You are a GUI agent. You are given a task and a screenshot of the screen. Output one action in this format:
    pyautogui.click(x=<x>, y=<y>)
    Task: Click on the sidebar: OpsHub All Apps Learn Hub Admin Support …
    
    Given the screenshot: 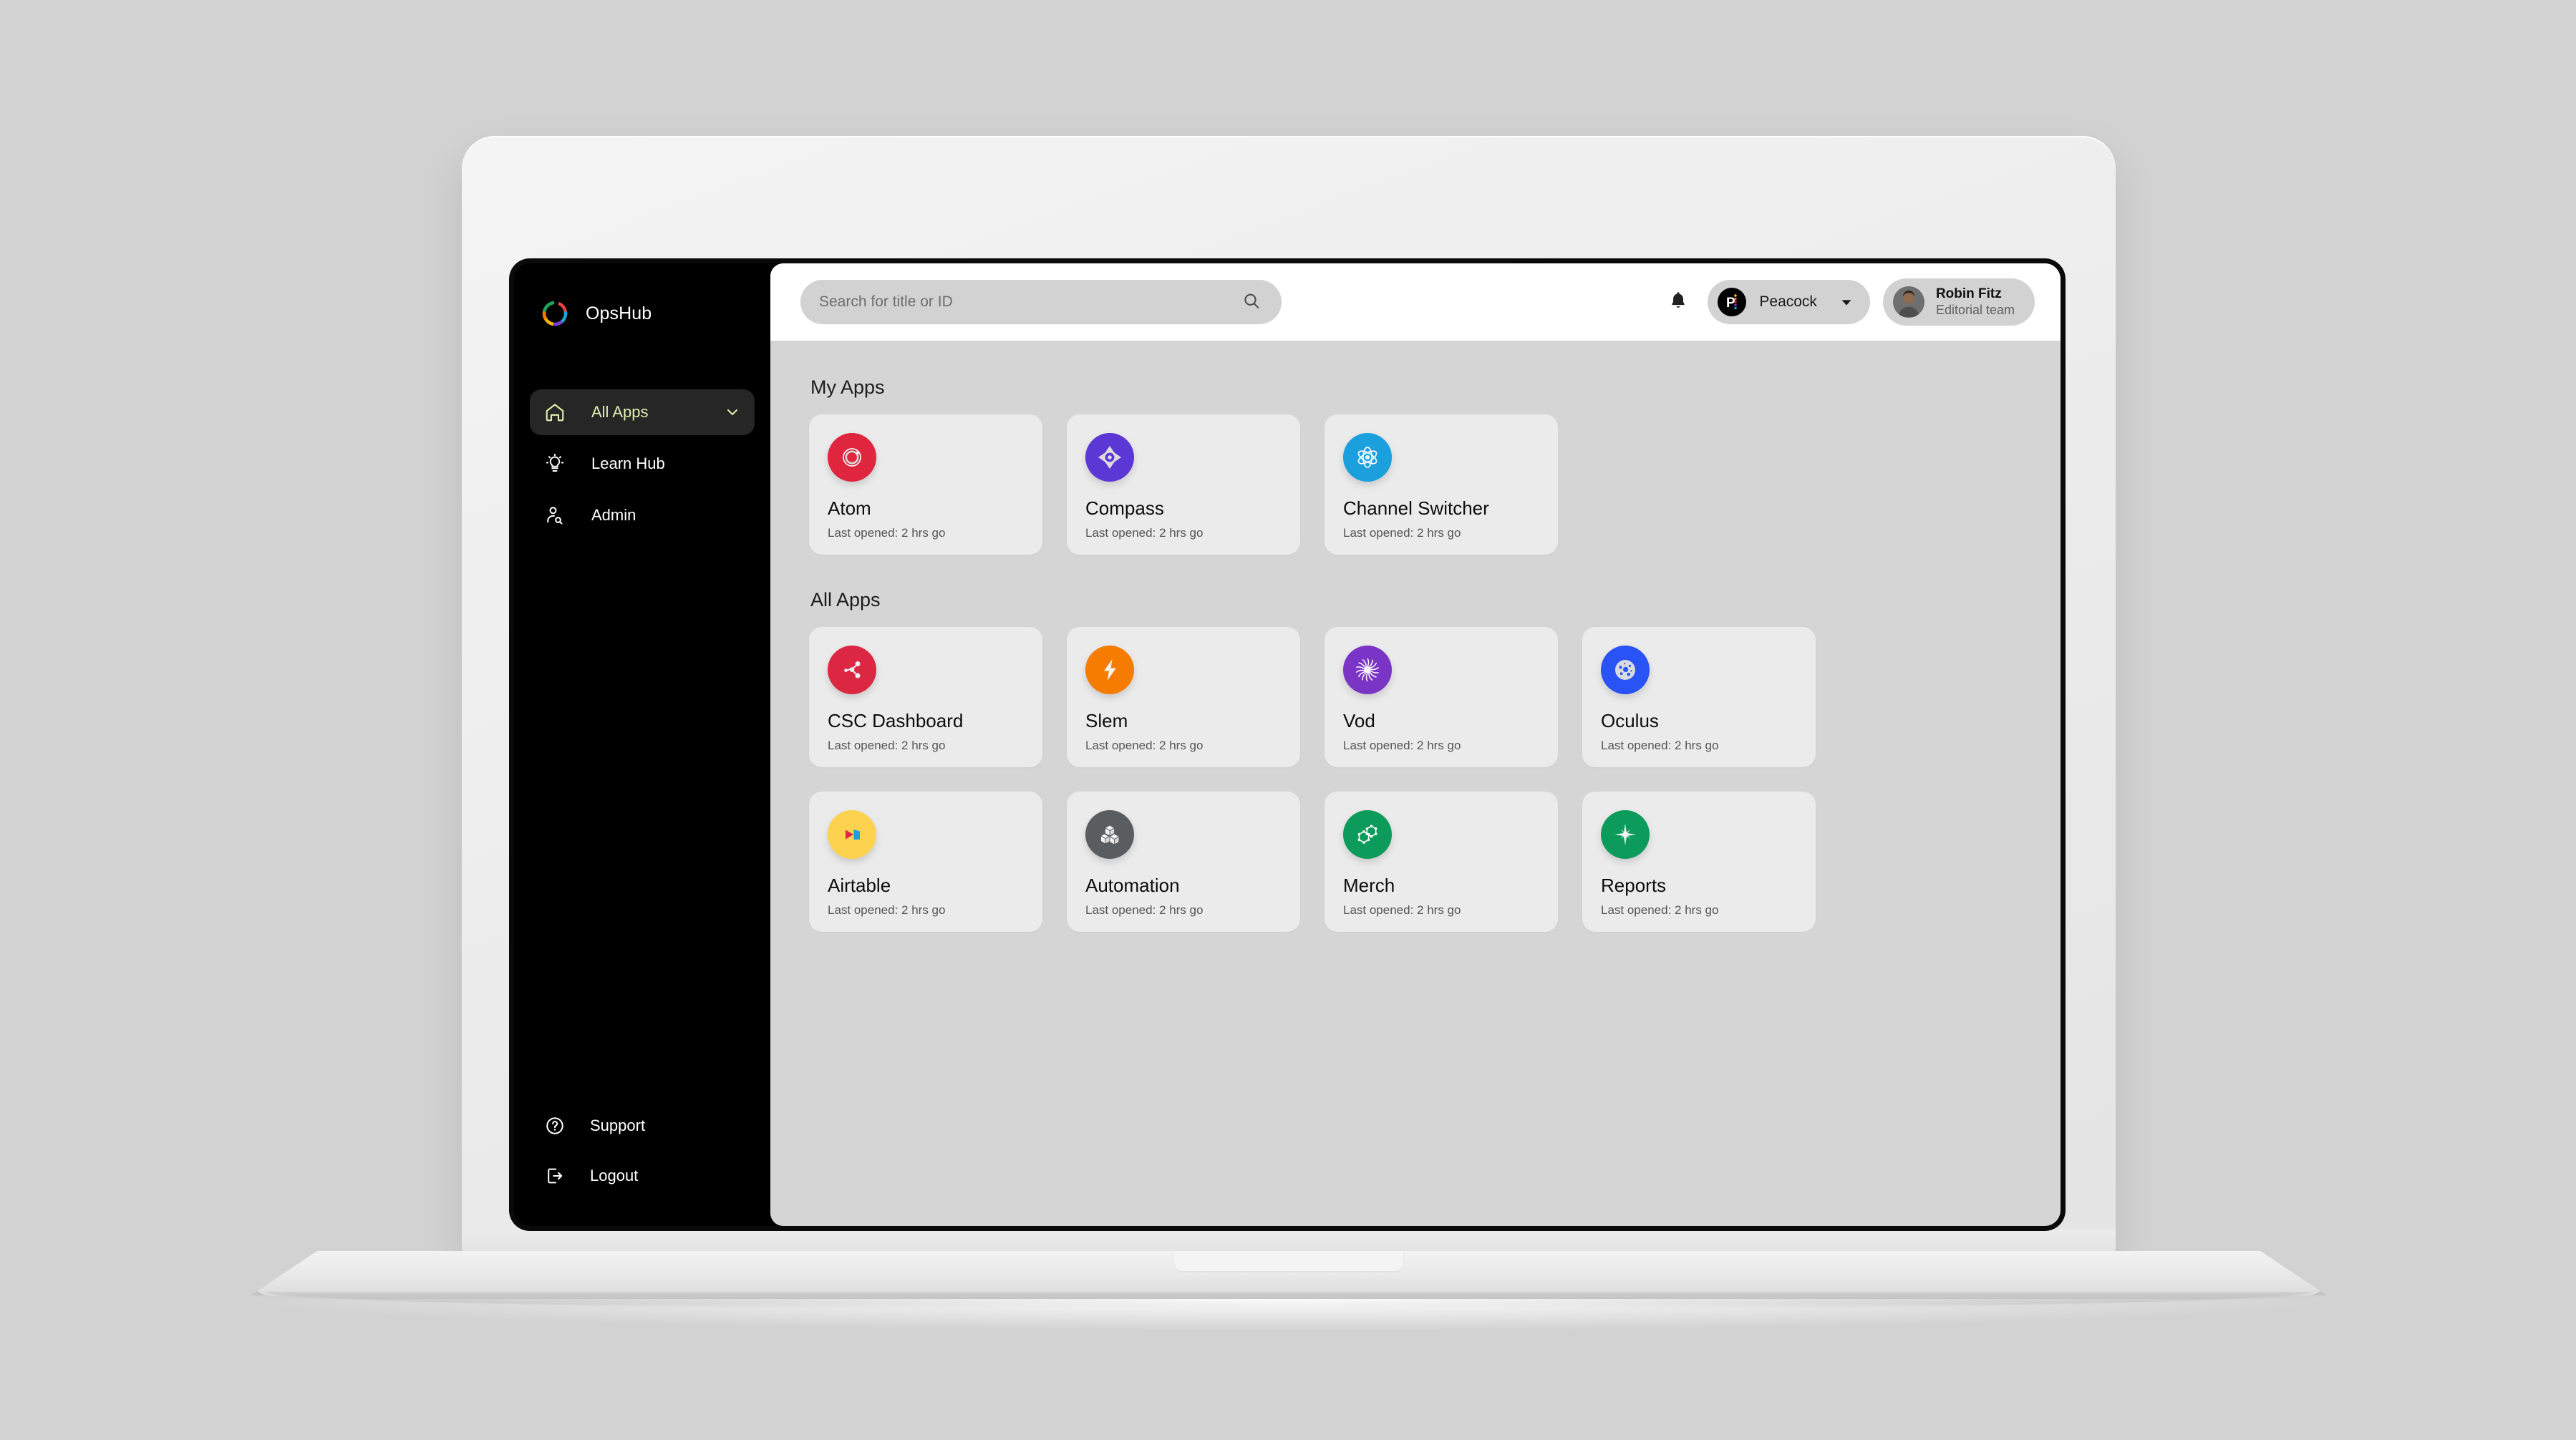 What is the action you would take?
    pyautogui.click(x=642, y=745)
    